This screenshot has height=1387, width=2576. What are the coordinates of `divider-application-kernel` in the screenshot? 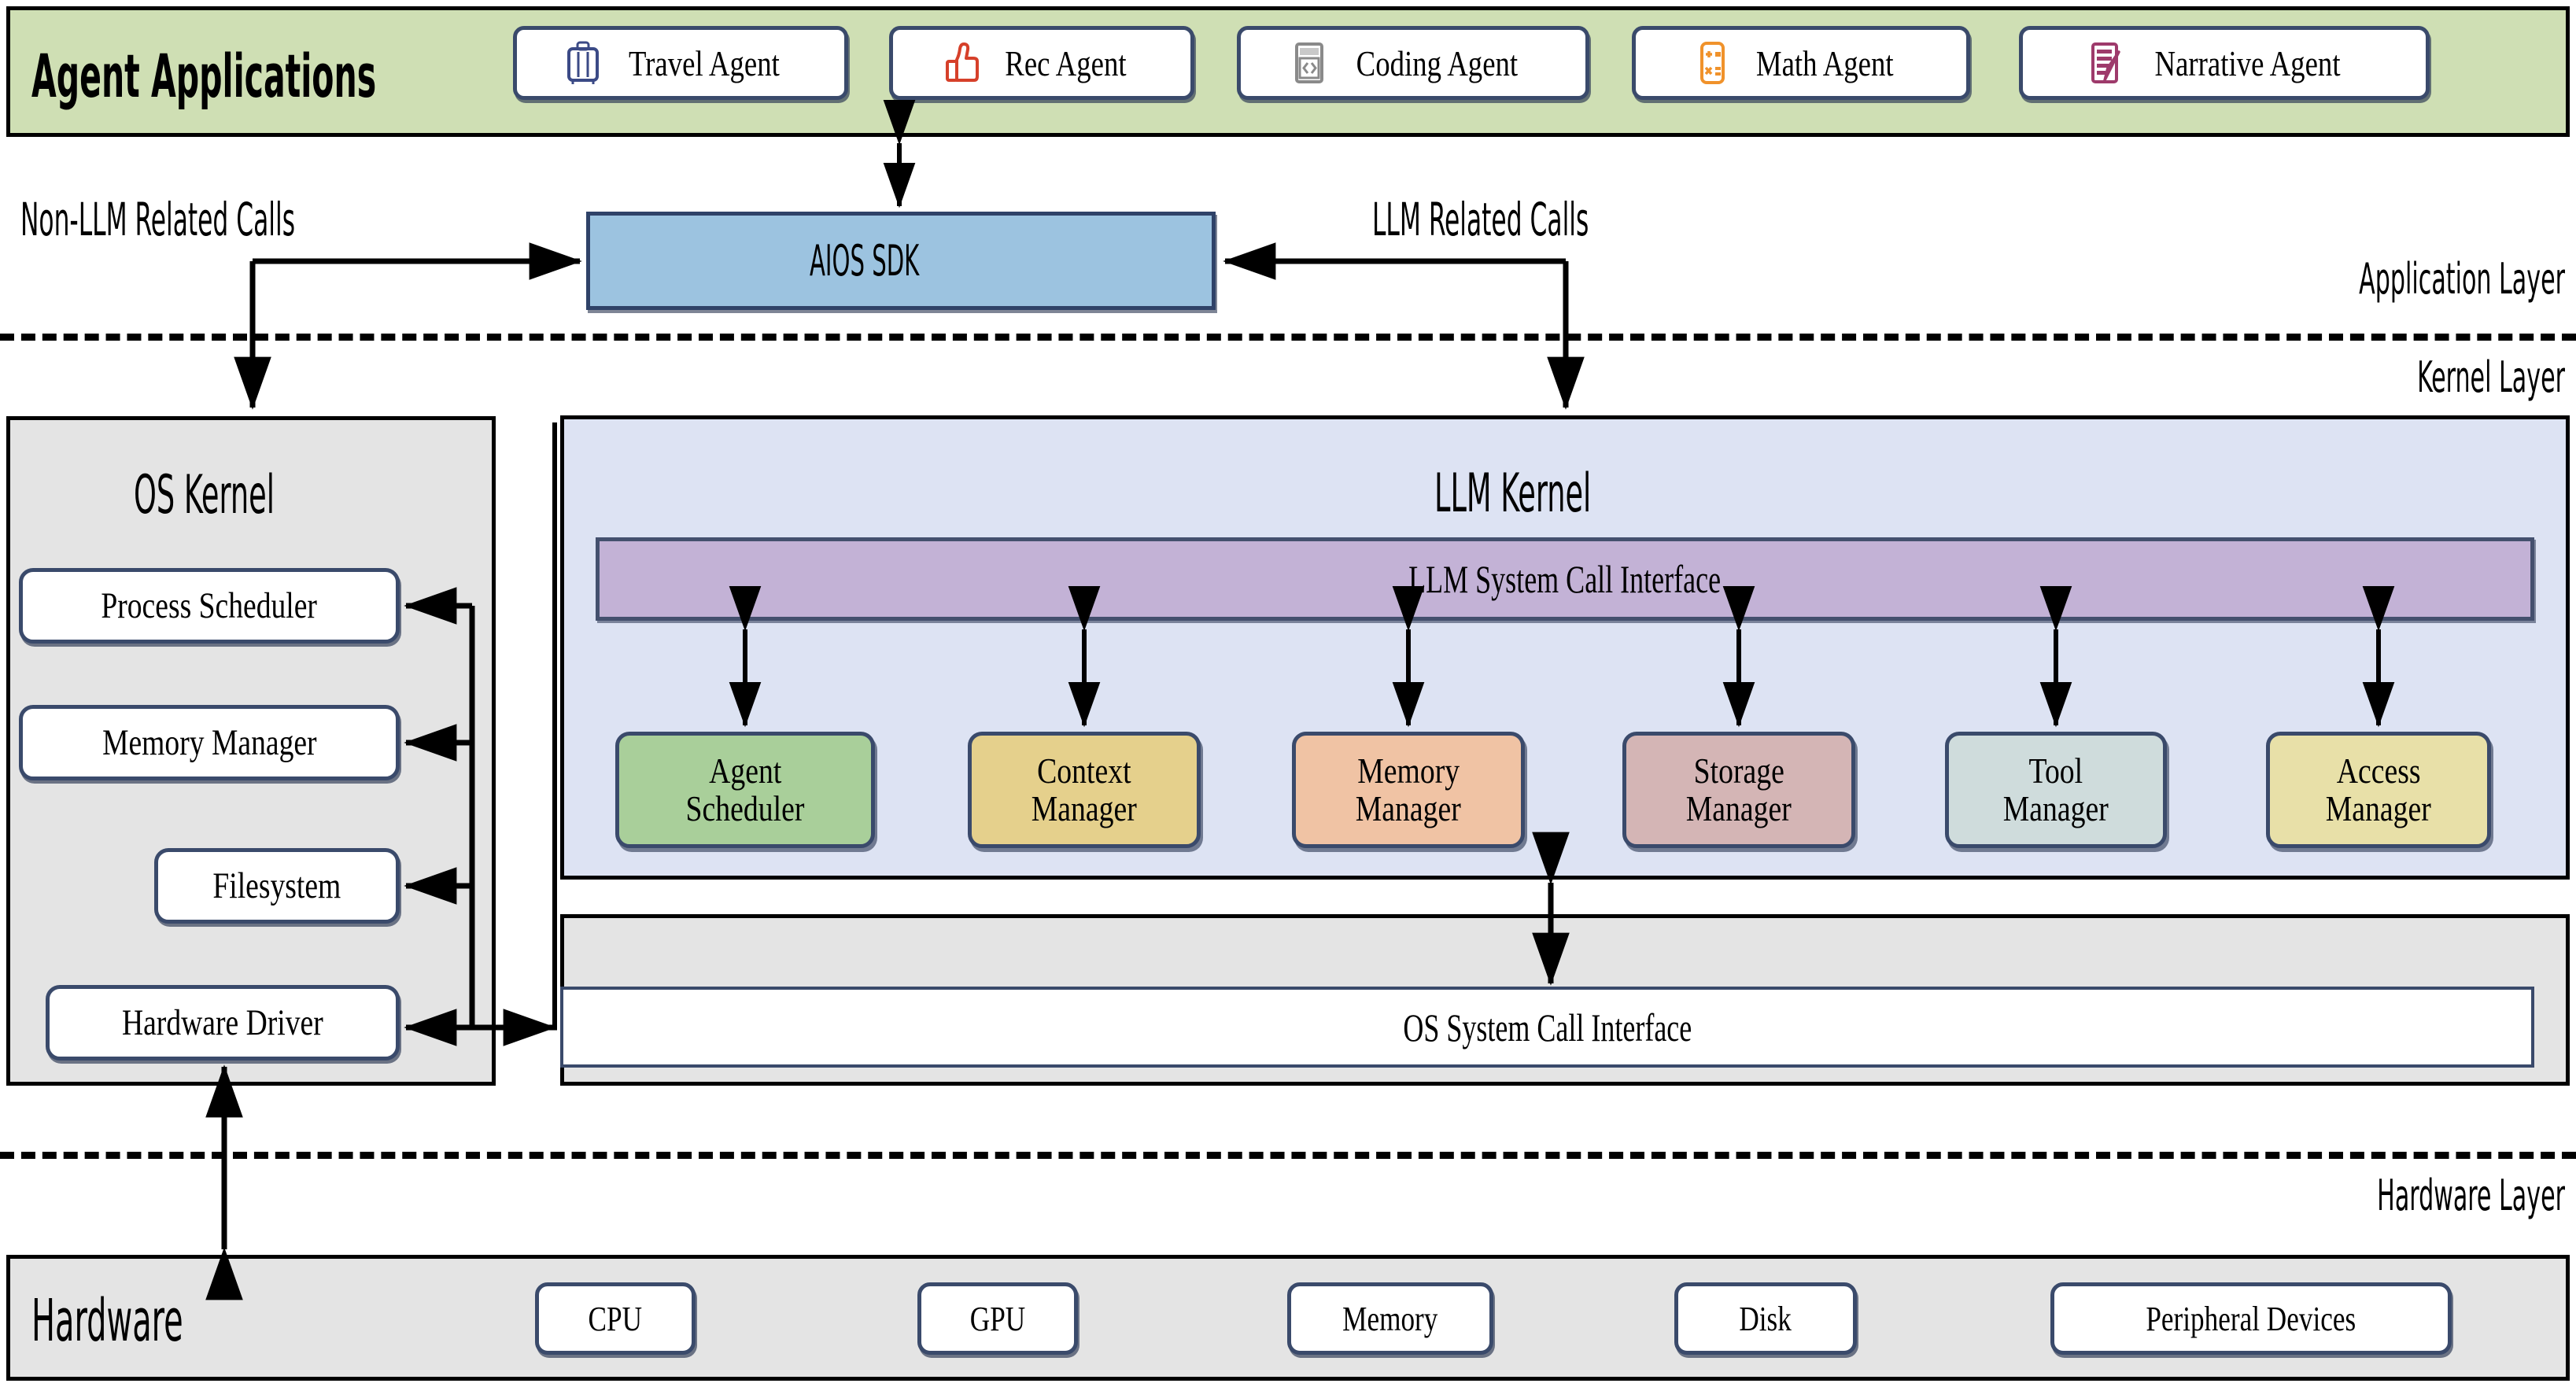 It's located at (1288, 337).